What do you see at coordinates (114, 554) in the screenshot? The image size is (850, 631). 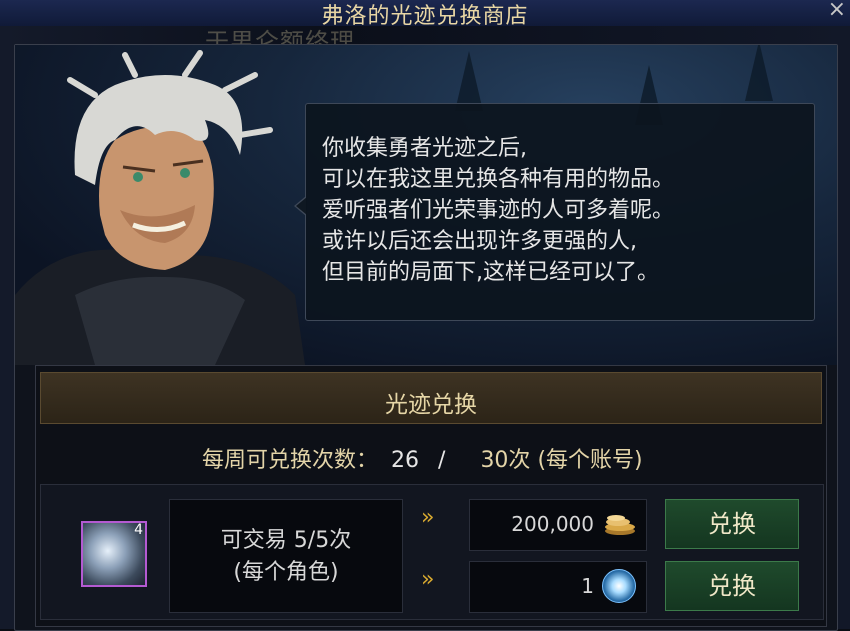 I see `light-trace-item-icon: 4` at bounding box center [114, 554].